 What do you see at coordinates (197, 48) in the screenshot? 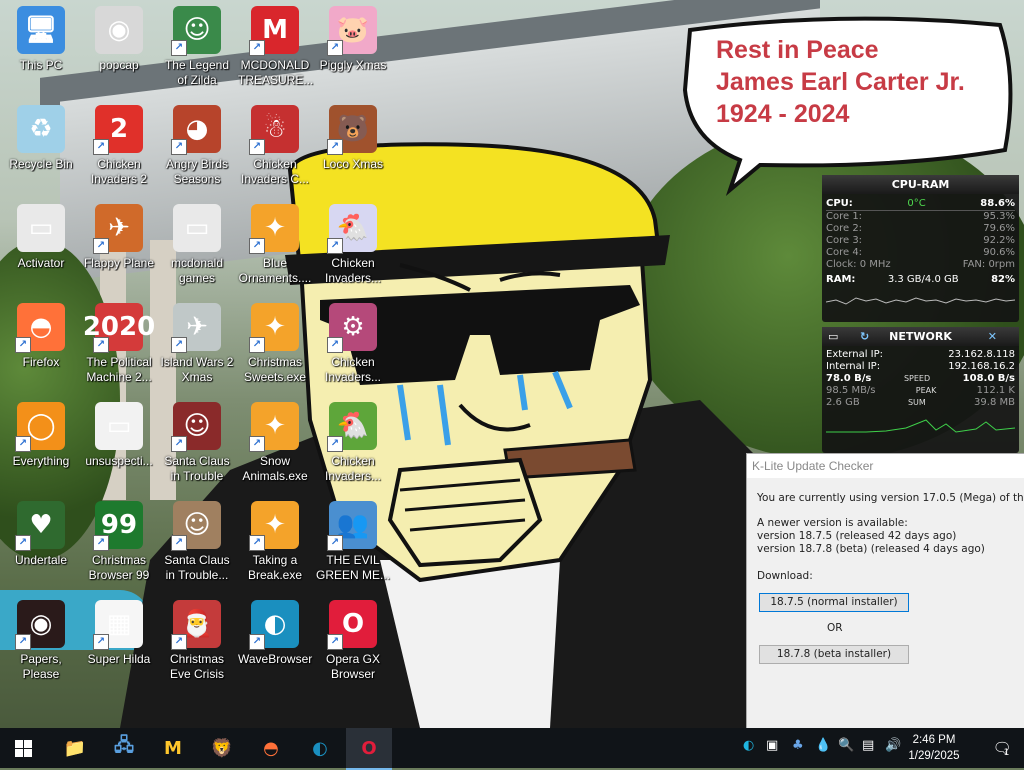
I see `desktop-icon-the-legend-of-zilda: ☺ ↗ The Legend of Zilda` at bounding box center [197, 48].